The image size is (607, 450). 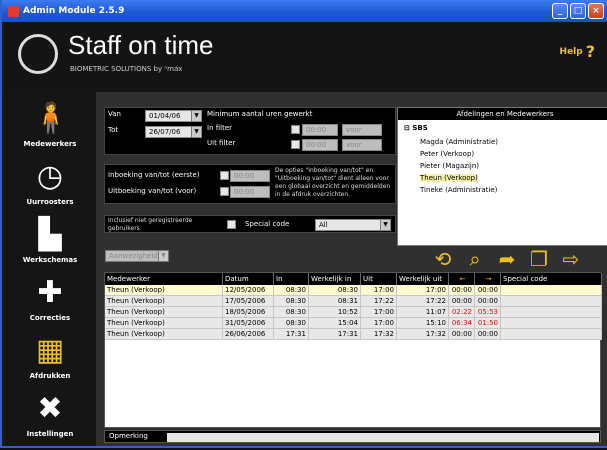 I want to click on in-filter-checkbox, so click(x=295, y=129).